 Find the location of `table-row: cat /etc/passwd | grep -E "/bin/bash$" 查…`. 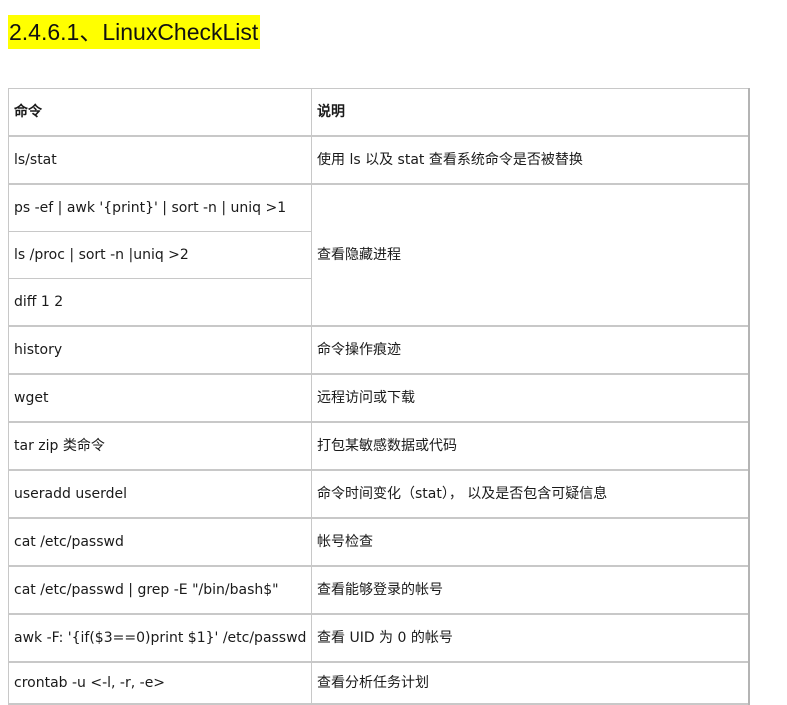

table-row: cat /etc/passwd | grep -E "/bin/bash$" 查… is located at coordinates (379, 590).